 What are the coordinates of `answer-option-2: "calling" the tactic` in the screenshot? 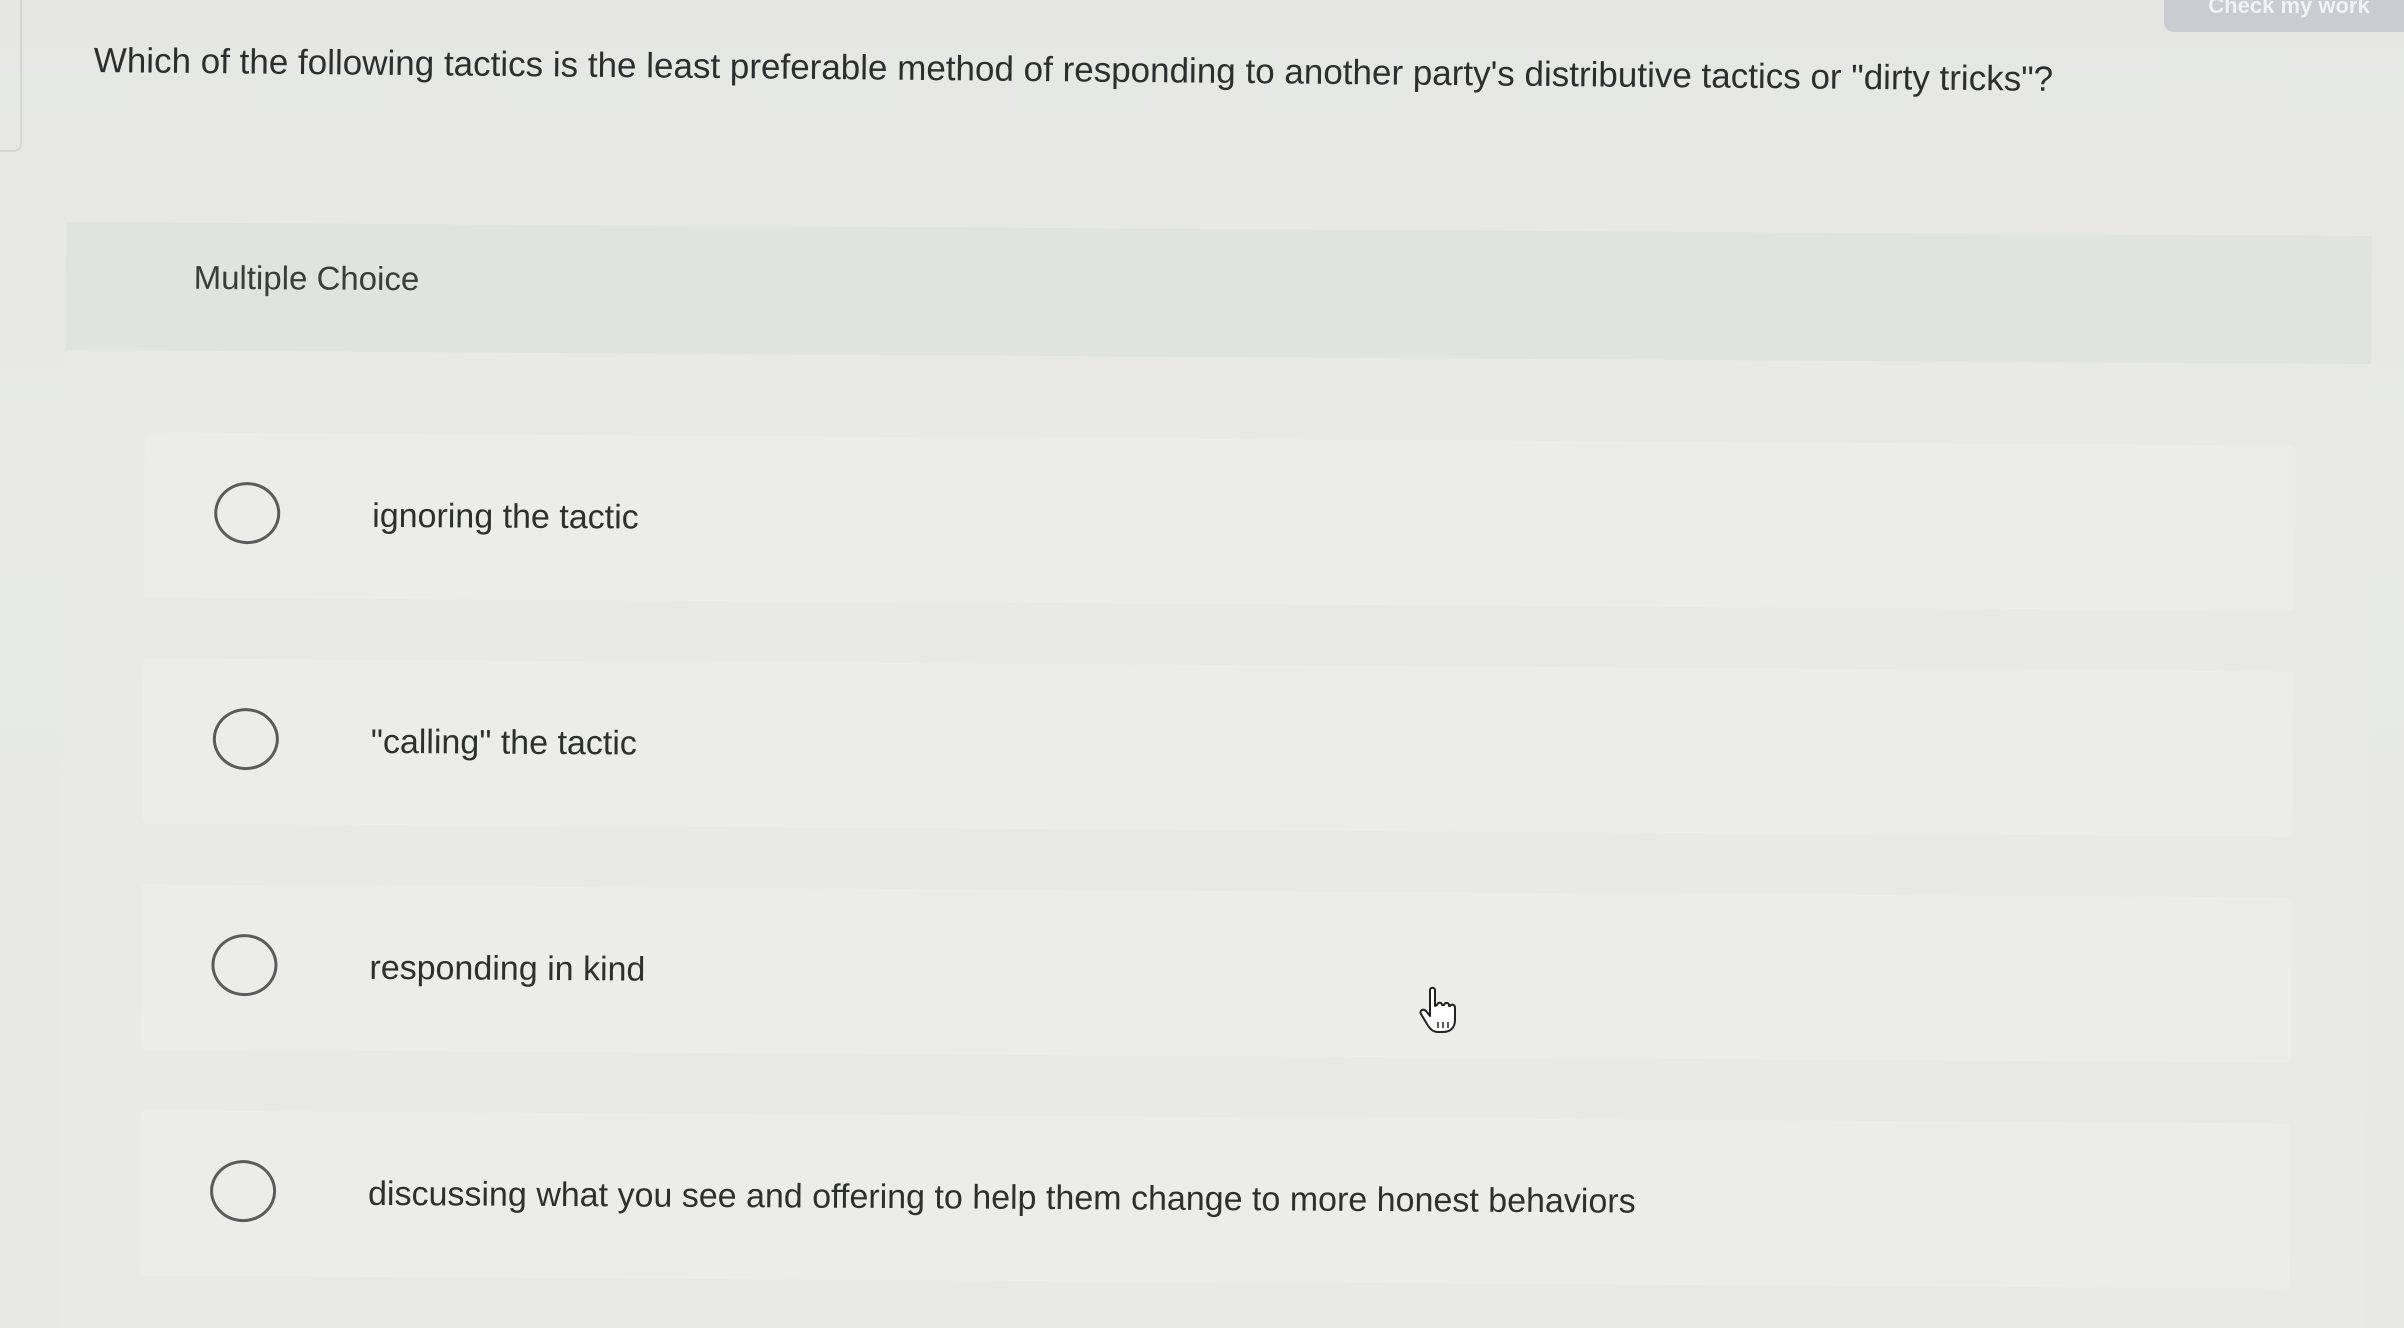 It's located at (1218, 747).